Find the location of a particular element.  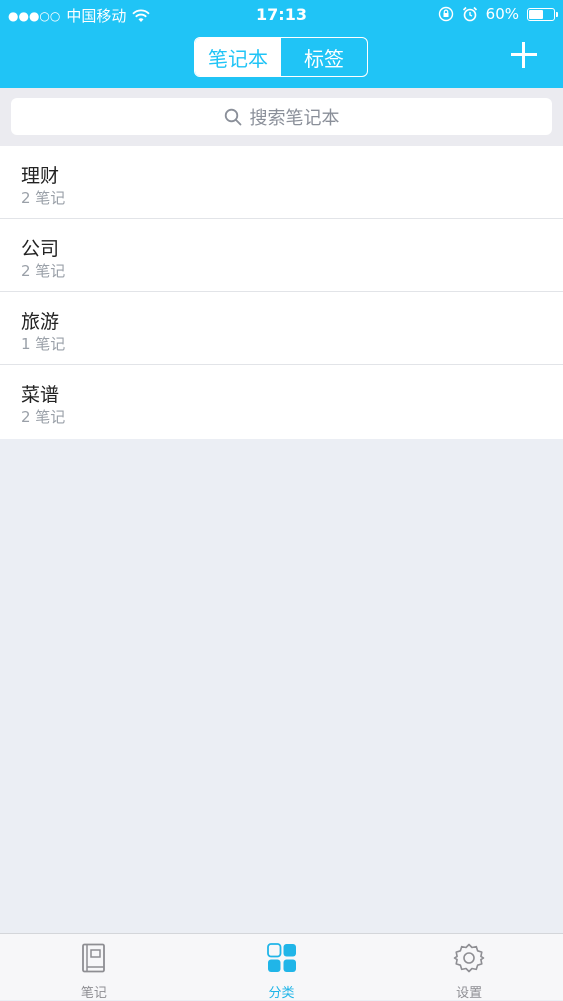

tab-notebooks: 笔记本 is located at coordinates (238, 57).